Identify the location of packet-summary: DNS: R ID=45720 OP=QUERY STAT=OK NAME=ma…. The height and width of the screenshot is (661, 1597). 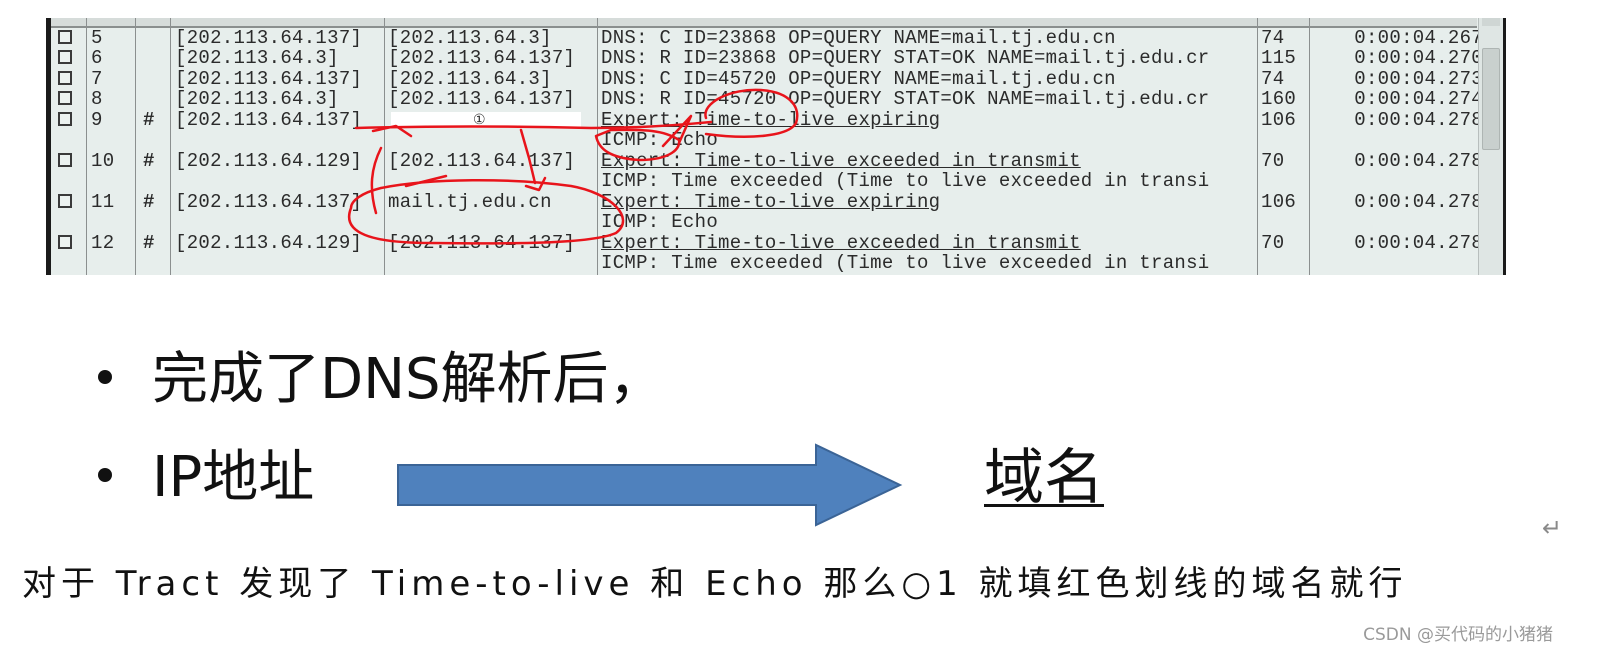
(905, 99).